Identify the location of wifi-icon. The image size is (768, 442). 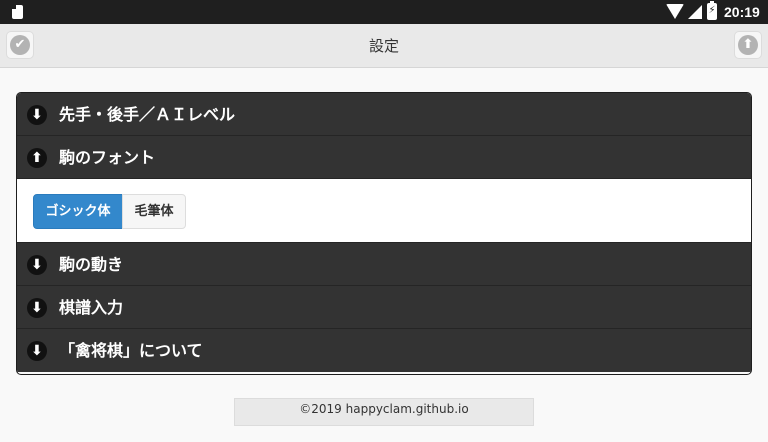
(675, 11).